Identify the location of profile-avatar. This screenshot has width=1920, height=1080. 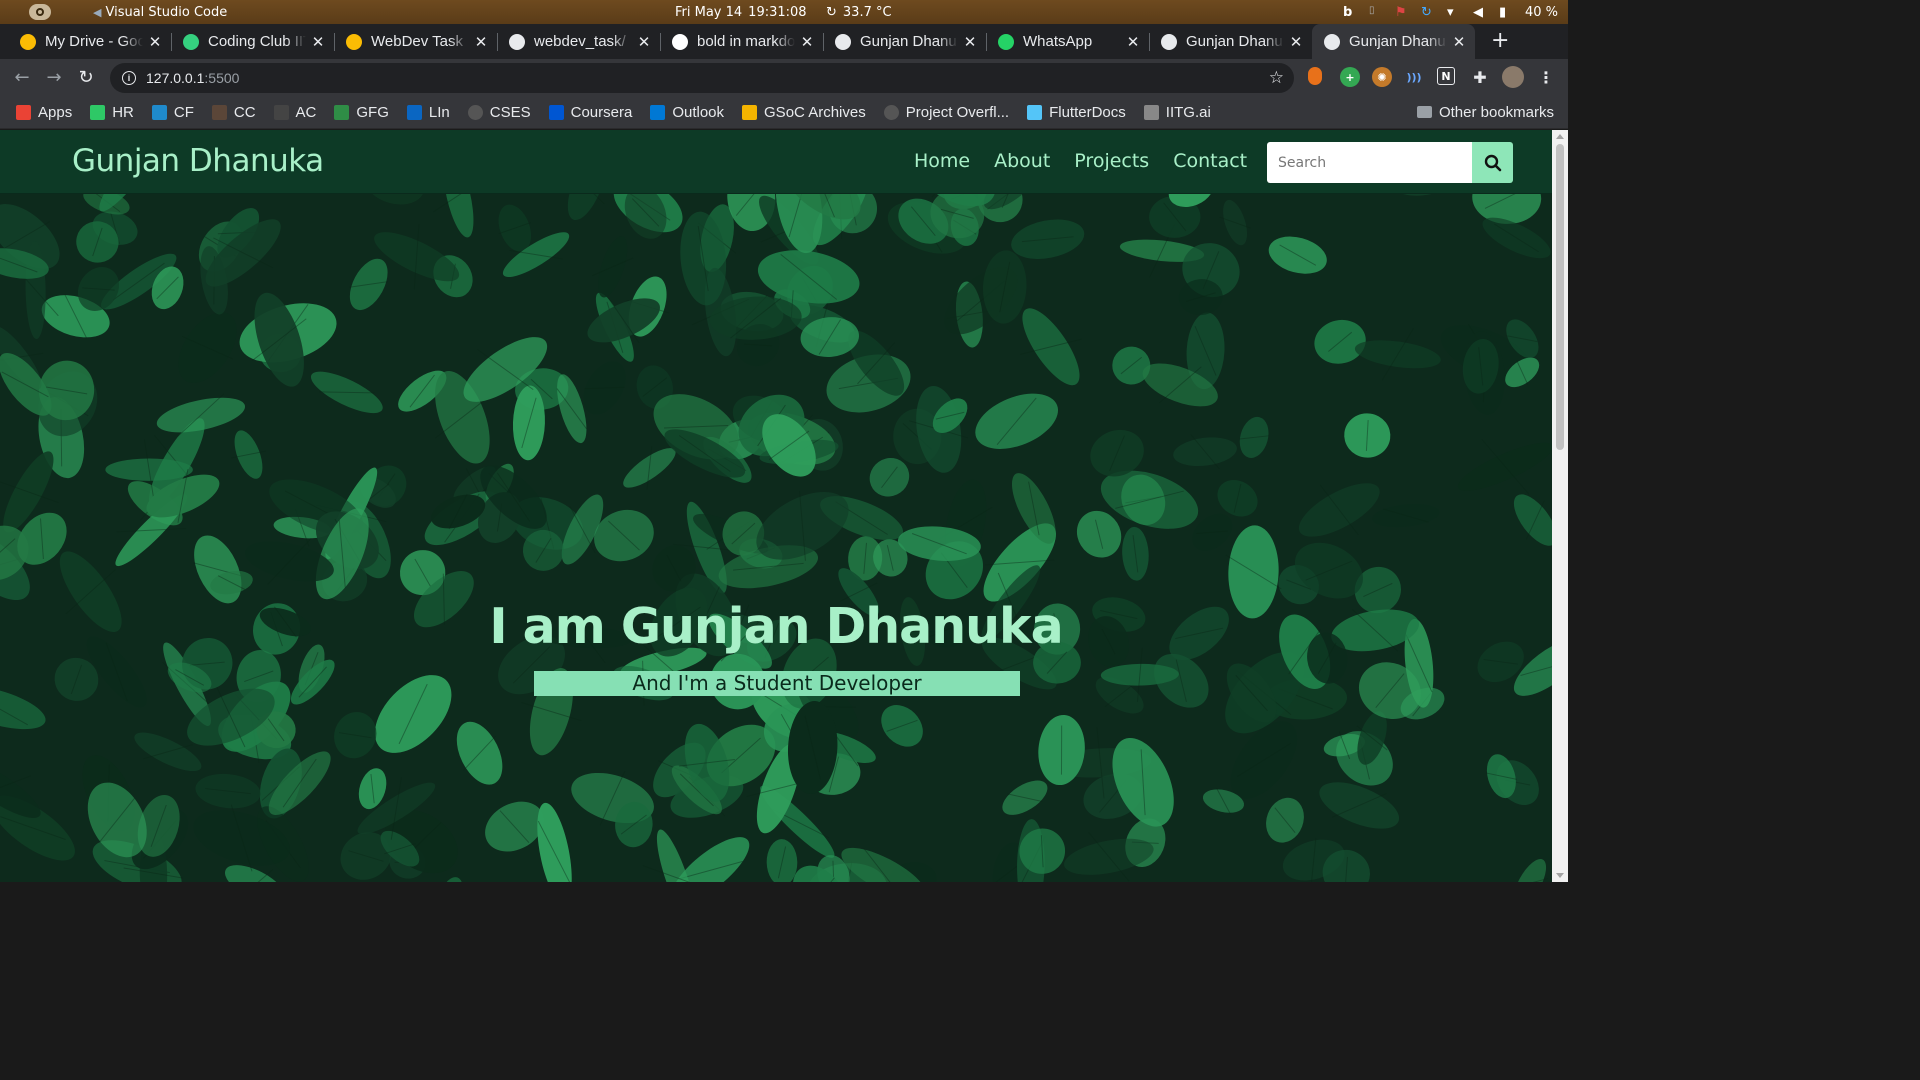
(1513, 77).